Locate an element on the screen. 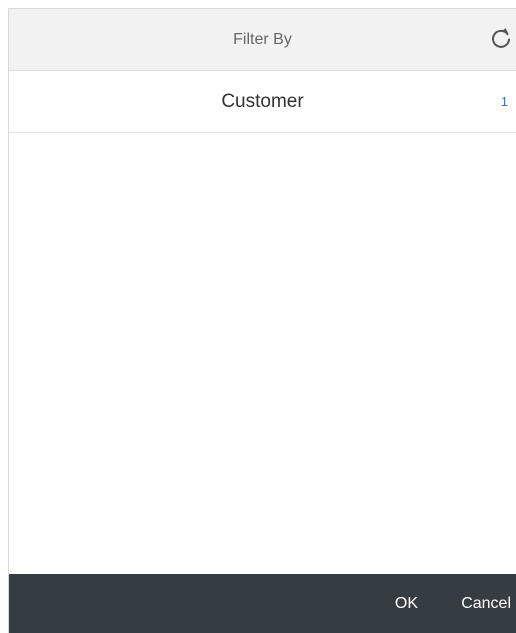  dialog-header: Filter By is located at coordinates (262, 40).